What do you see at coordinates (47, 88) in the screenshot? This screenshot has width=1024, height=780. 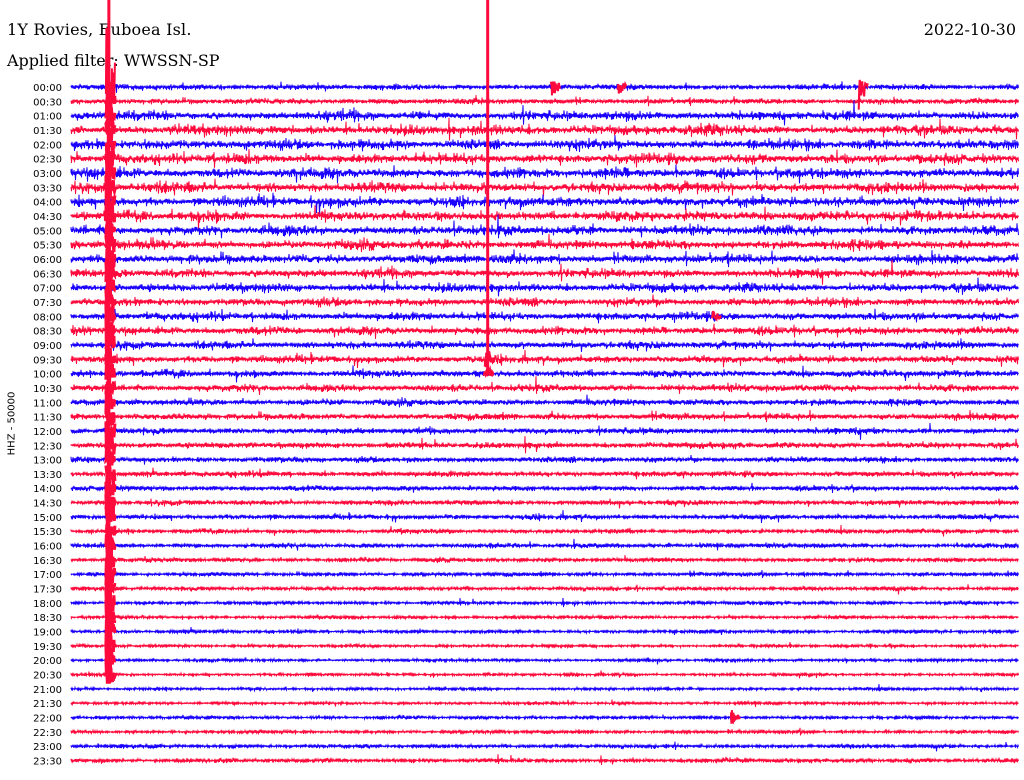 I see `time-tick-0000: 00:00` at bounding box center [47, 88].